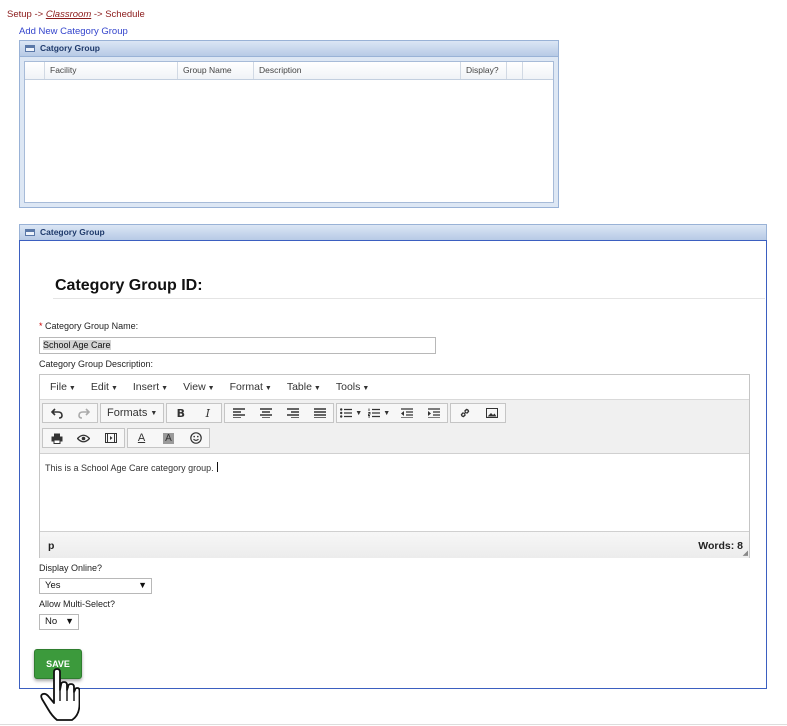  I want to click on outdent-button, so click(406, 413).